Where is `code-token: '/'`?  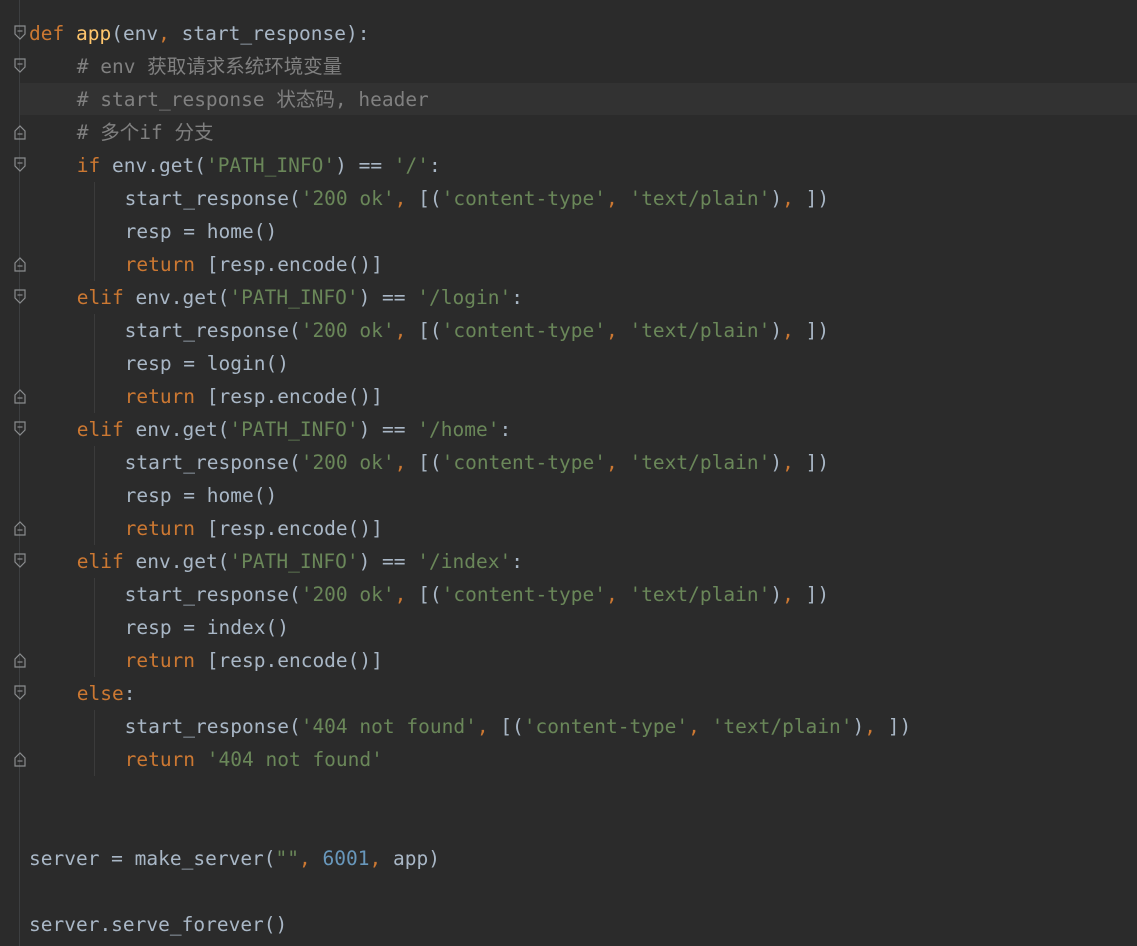
code-token: '/' is located at coordinates (411, 165).